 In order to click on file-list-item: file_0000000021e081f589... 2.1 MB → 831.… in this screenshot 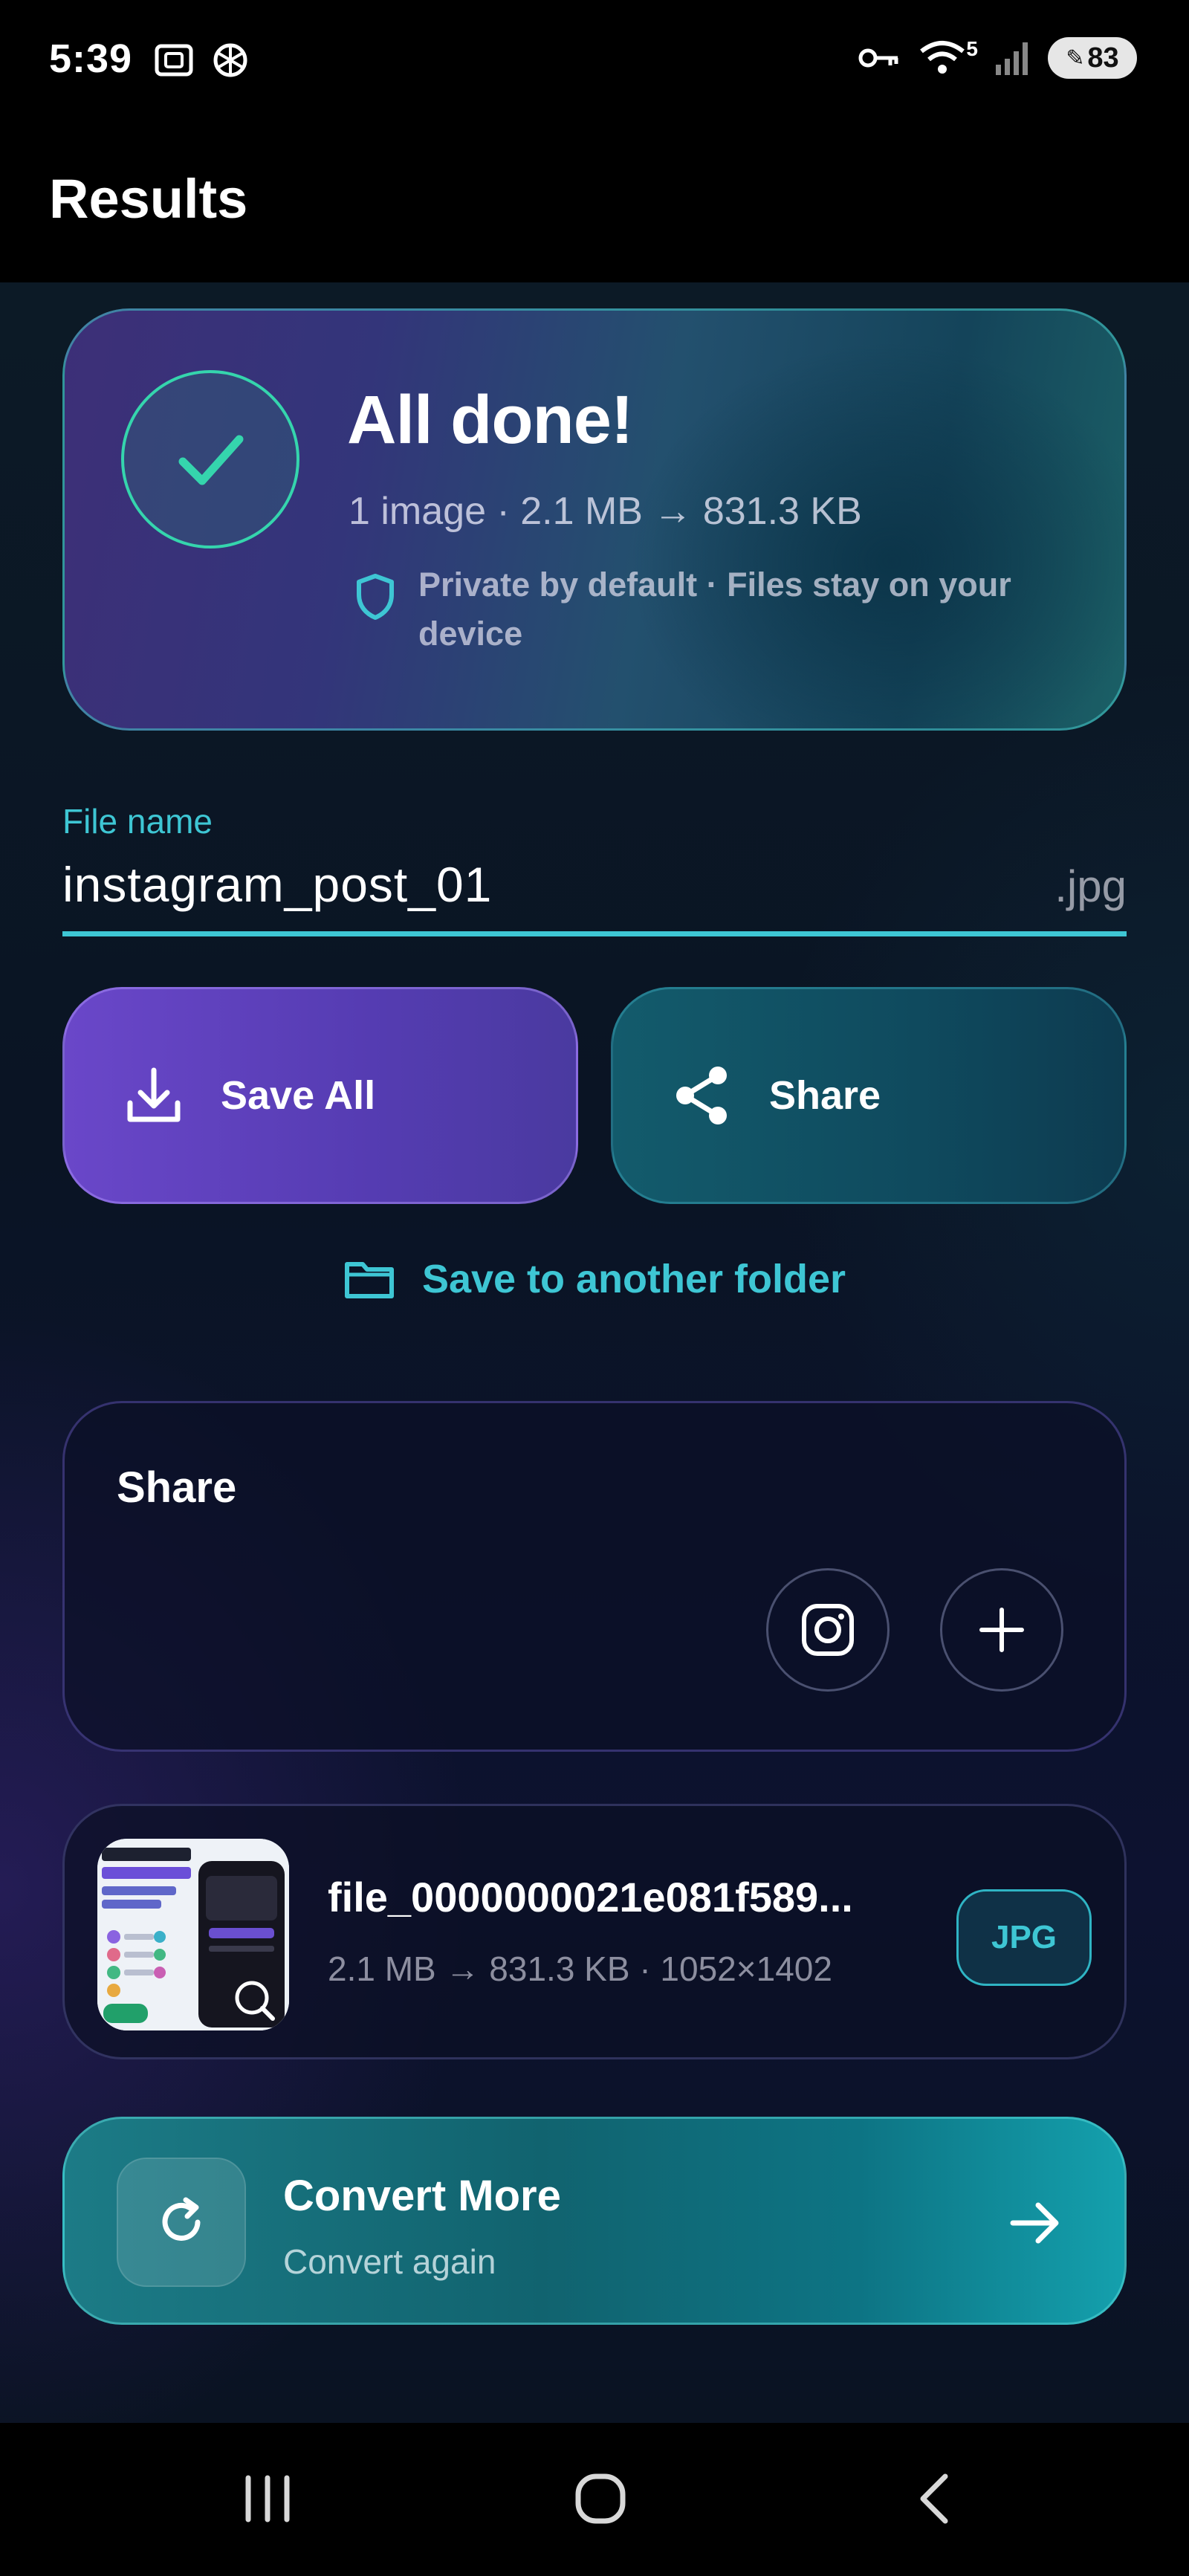, I will do `click(594, 1932)`.